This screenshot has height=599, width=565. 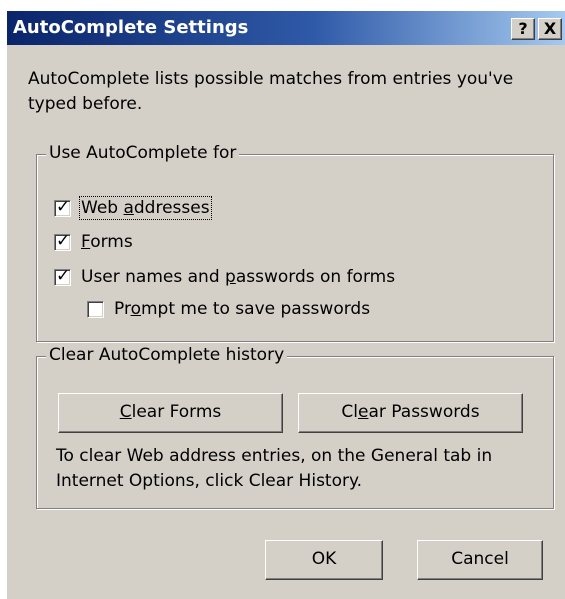 What do you see at coordinates (167, 355) in the screenshot?
I see `clear-history-legend: Clear AutoComplete history` at bounding box center [167, 355].